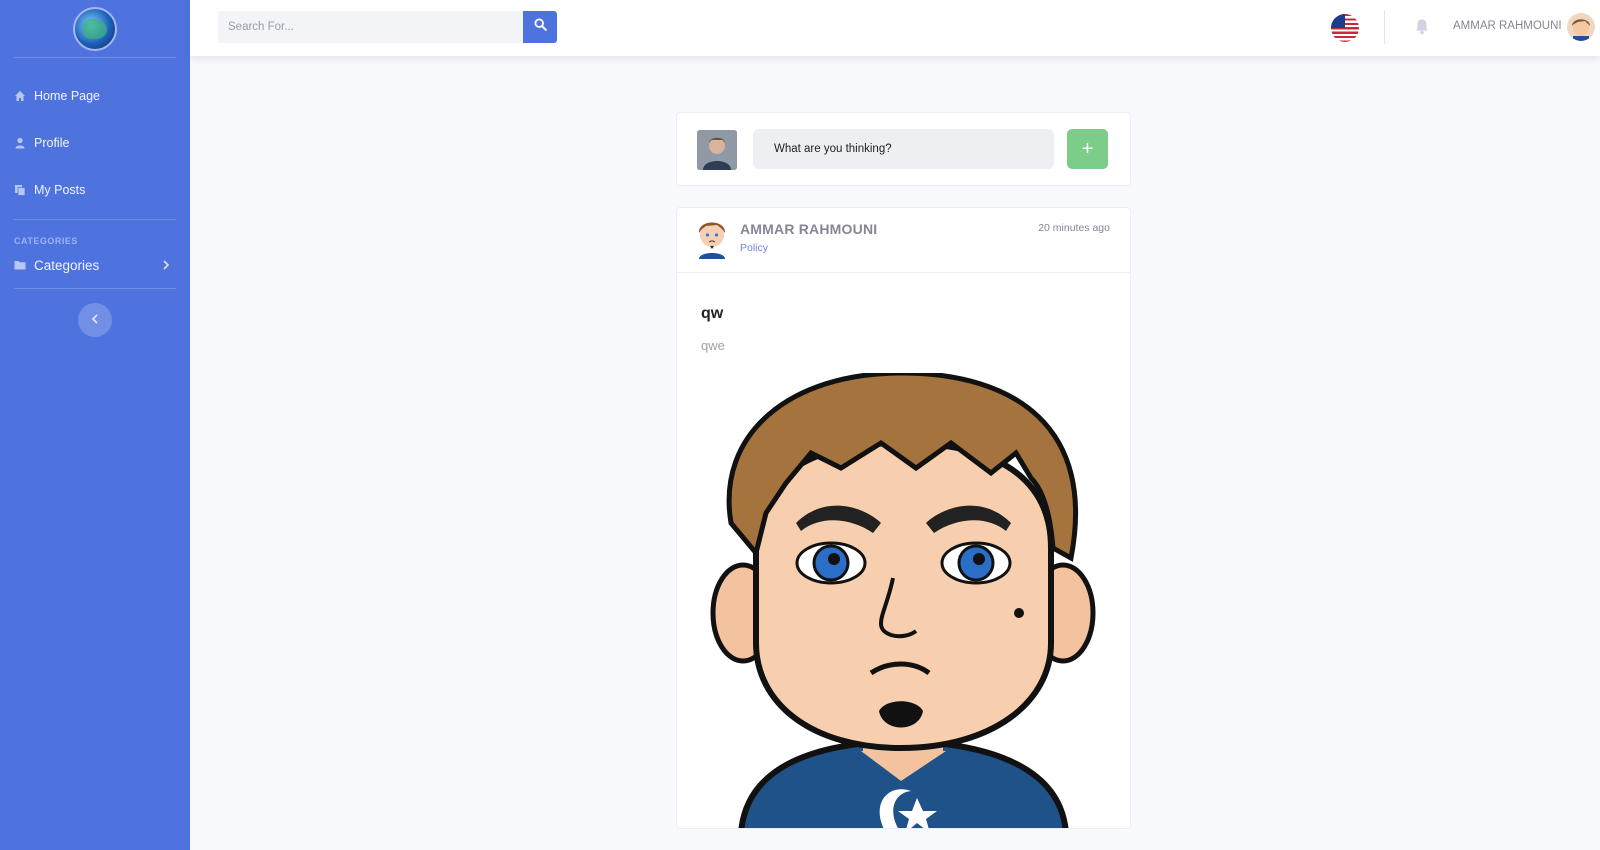 The image size is (1600, 850). I want to click on search-button, so click(540, 27).